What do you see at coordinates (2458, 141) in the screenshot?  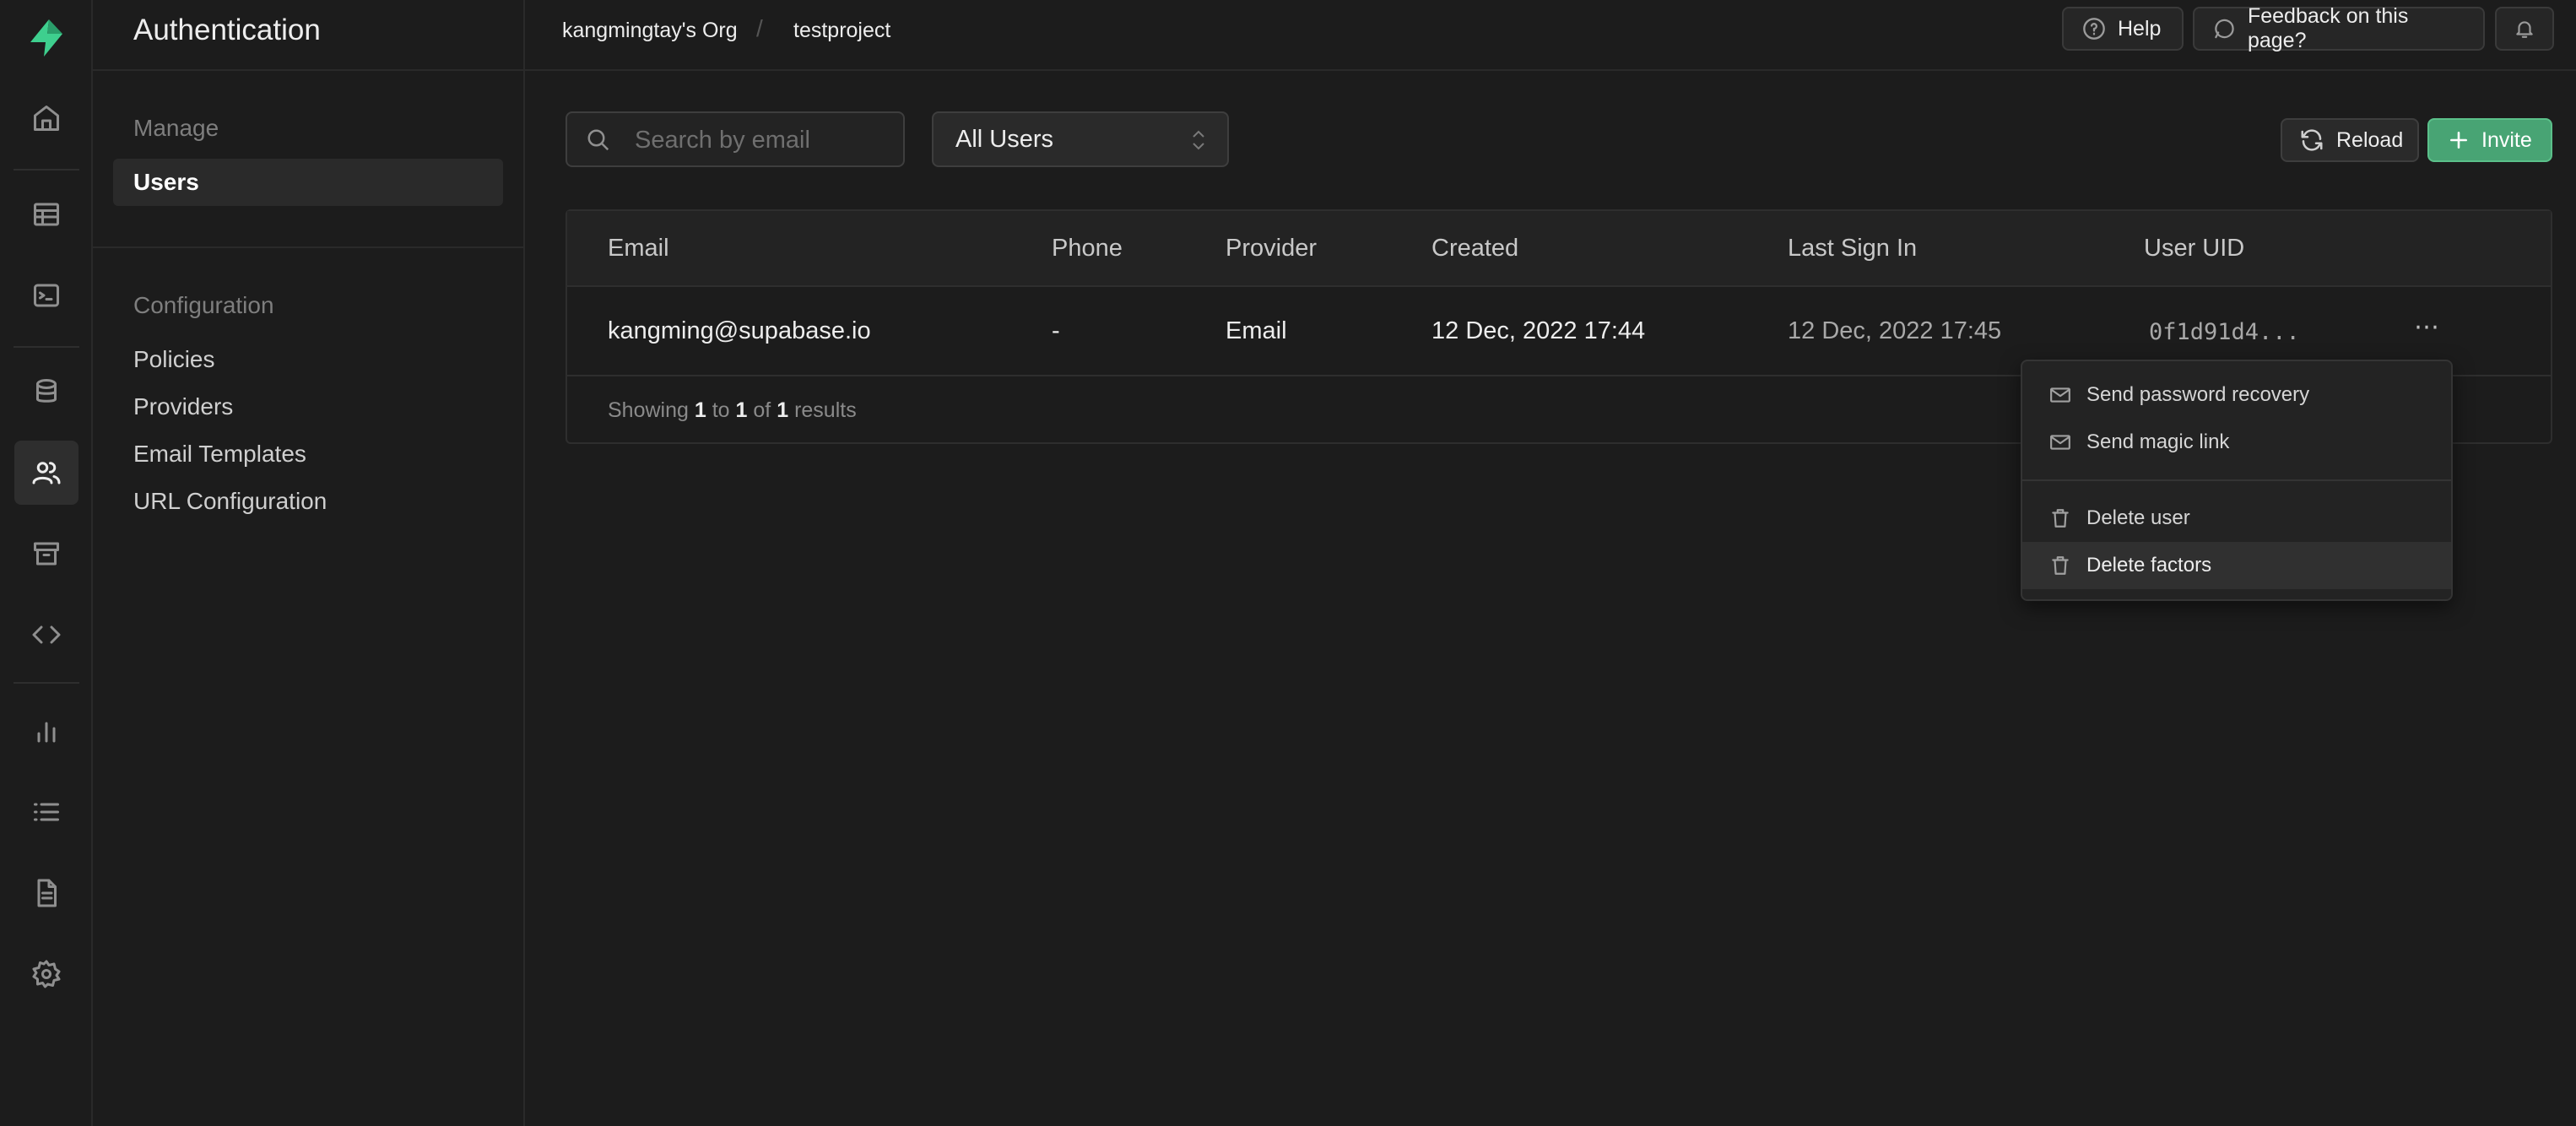 I see `plus-icon` at bounding box center [2458, 141].